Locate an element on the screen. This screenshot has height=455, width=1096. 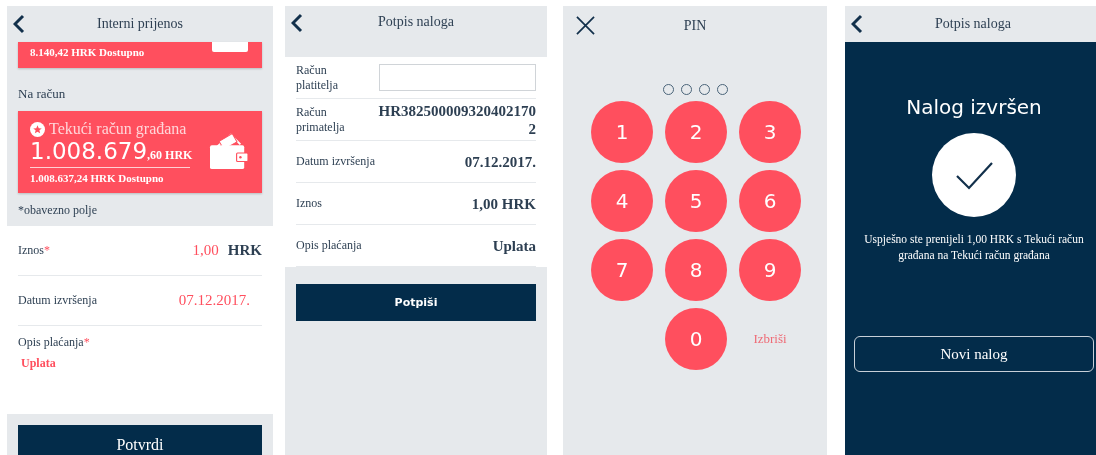
required-note: *obavezno polje is located at coordinates (58, 210).